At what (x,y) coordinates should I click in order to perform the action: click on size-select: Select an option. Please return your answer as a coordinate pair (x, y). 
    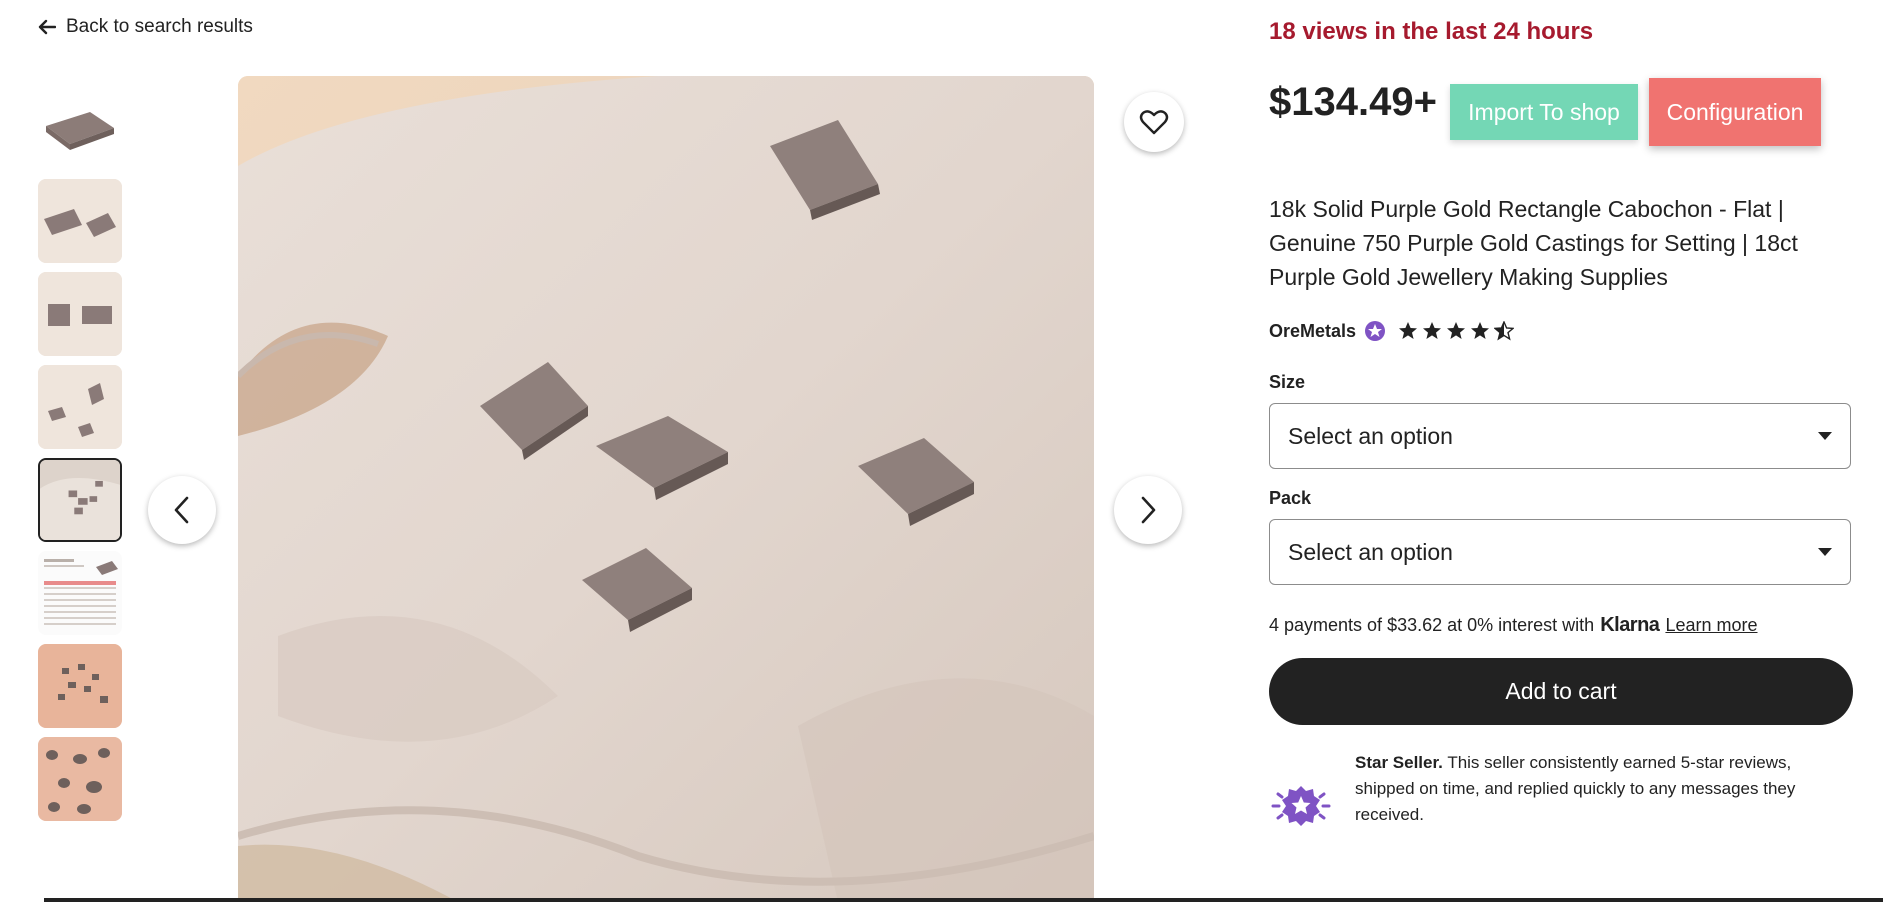
    Looking at the image, I should click on (1560, 436).